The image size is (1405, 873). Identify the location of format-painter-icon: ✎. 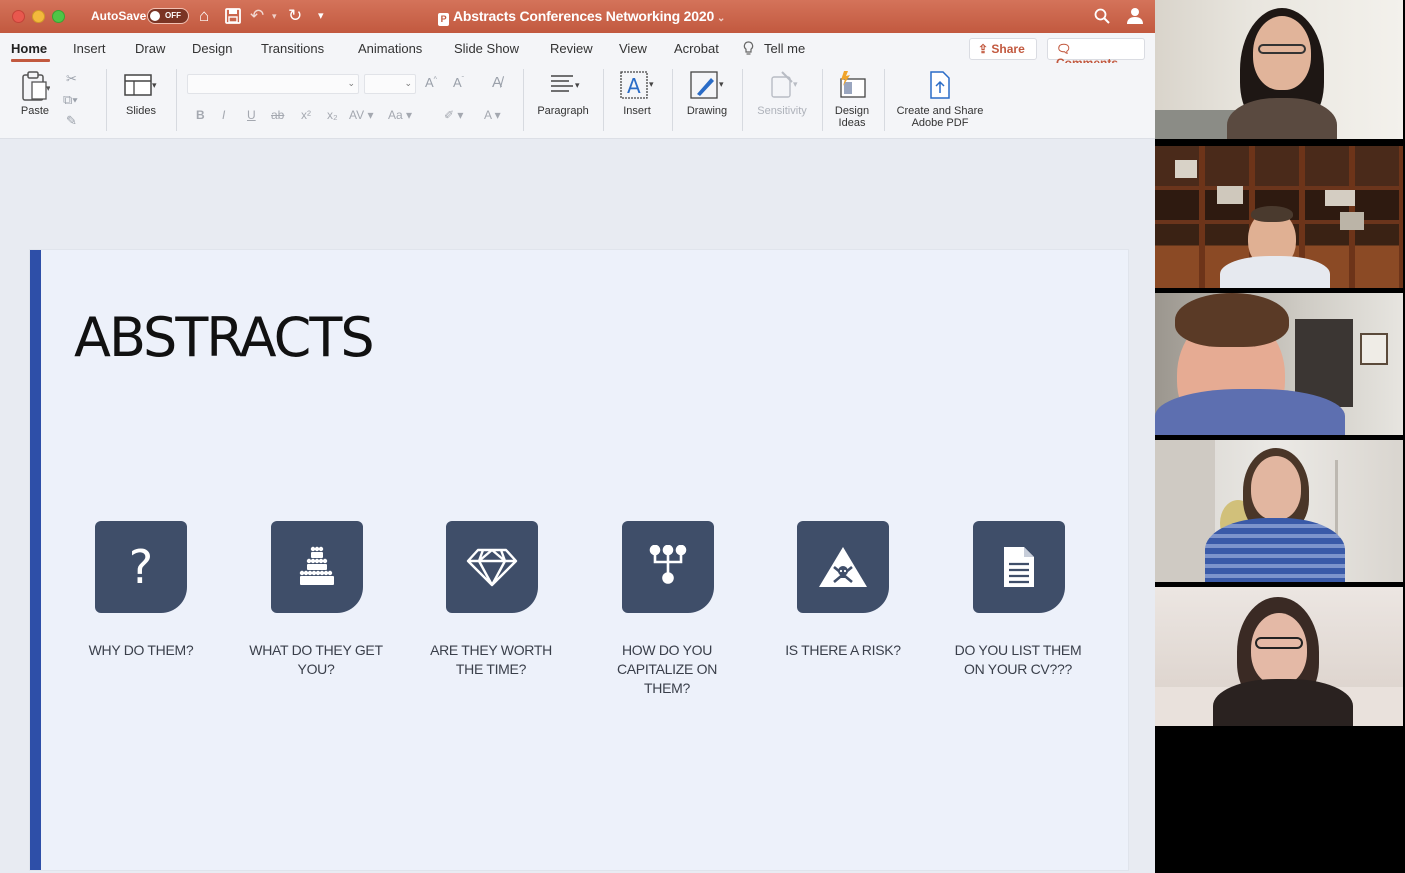
(71, 121).